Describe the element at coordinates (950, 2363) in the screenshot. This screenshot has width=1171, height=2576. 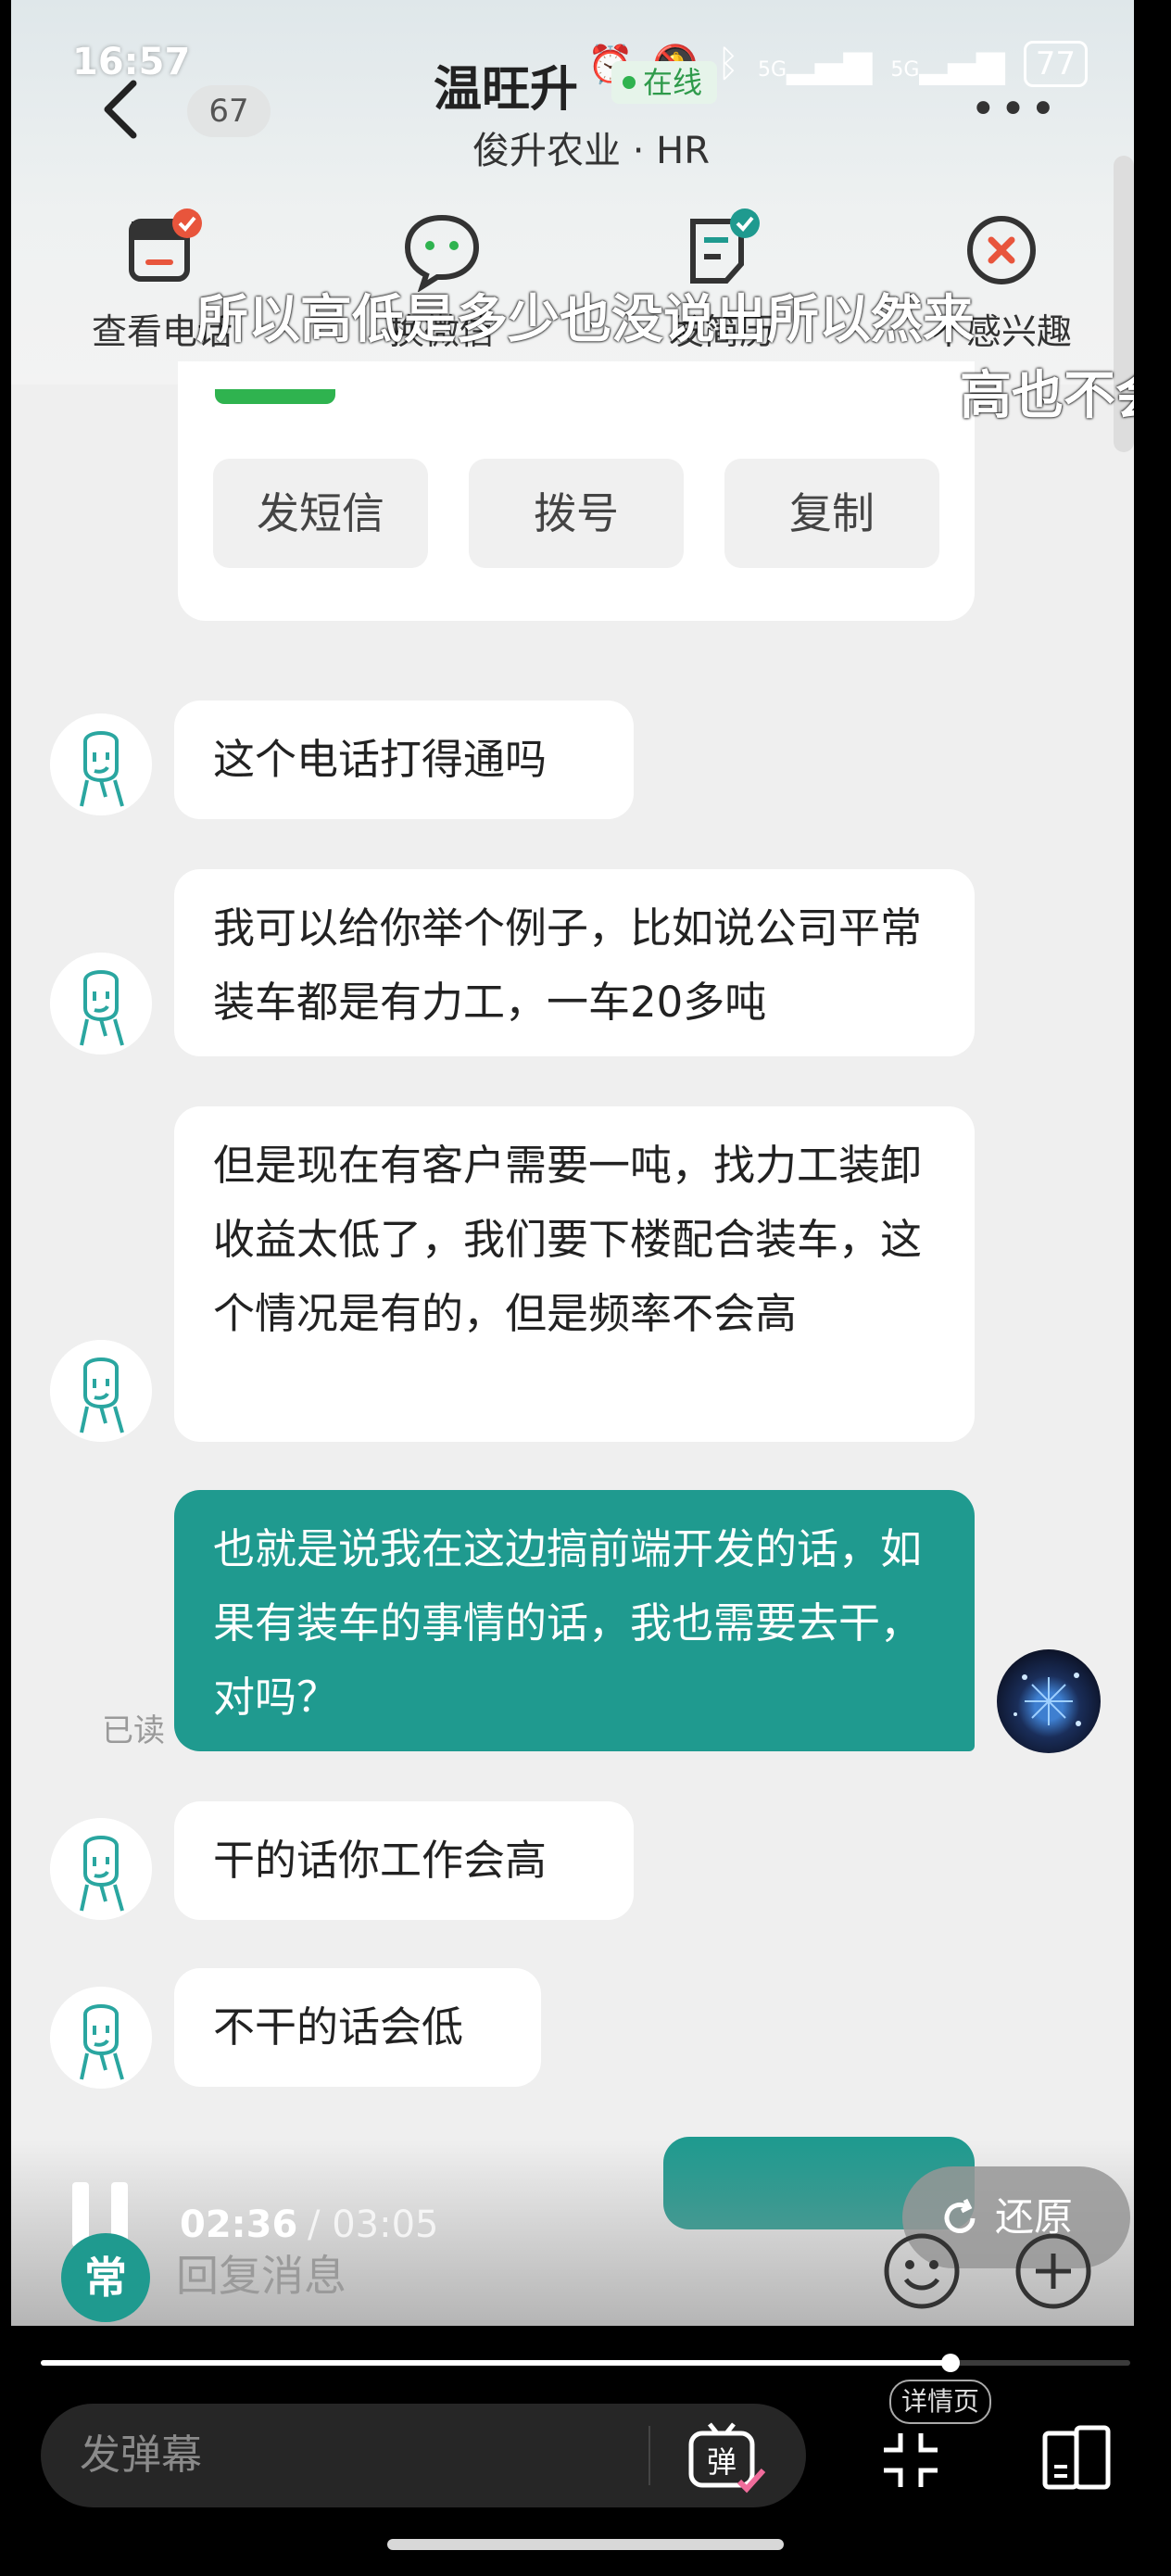
I see `progress-knob` at that location.